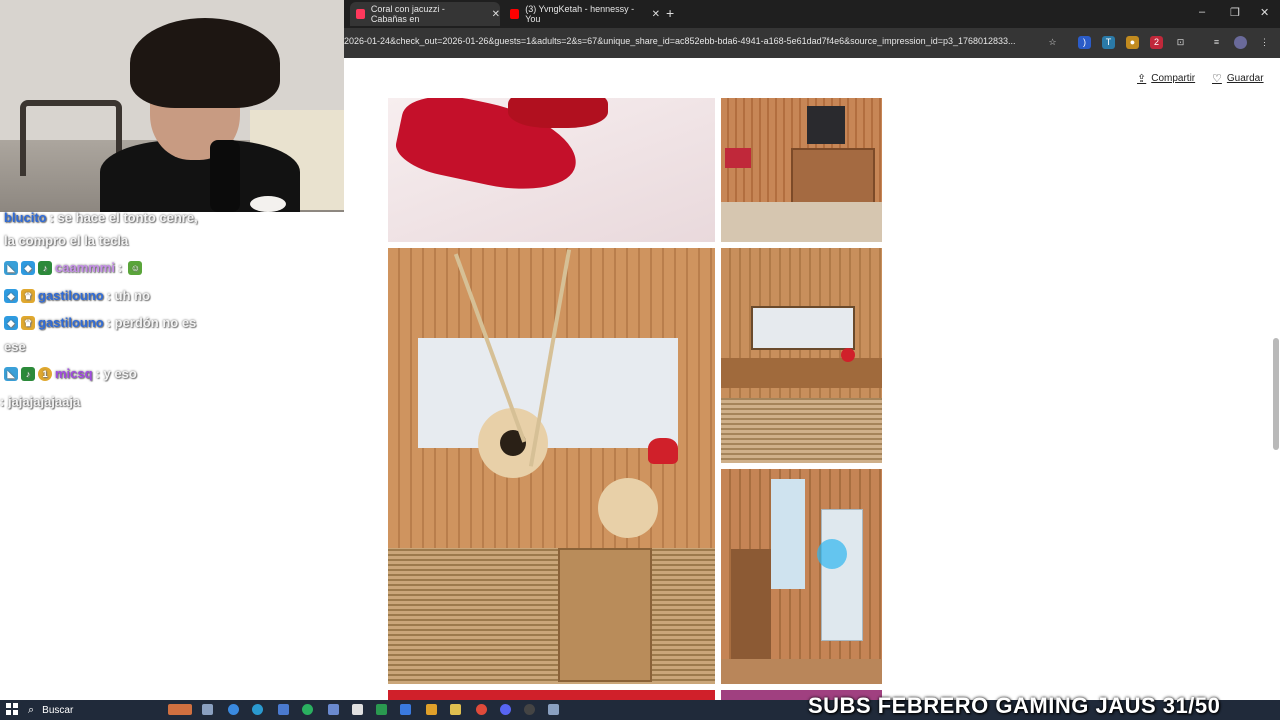 This screenshot has height=720, width=1280. What do you see at coordinates (1245, 78) in the screenshot?
I see `save-label: Guardar` at bounding box center [1245, 78].